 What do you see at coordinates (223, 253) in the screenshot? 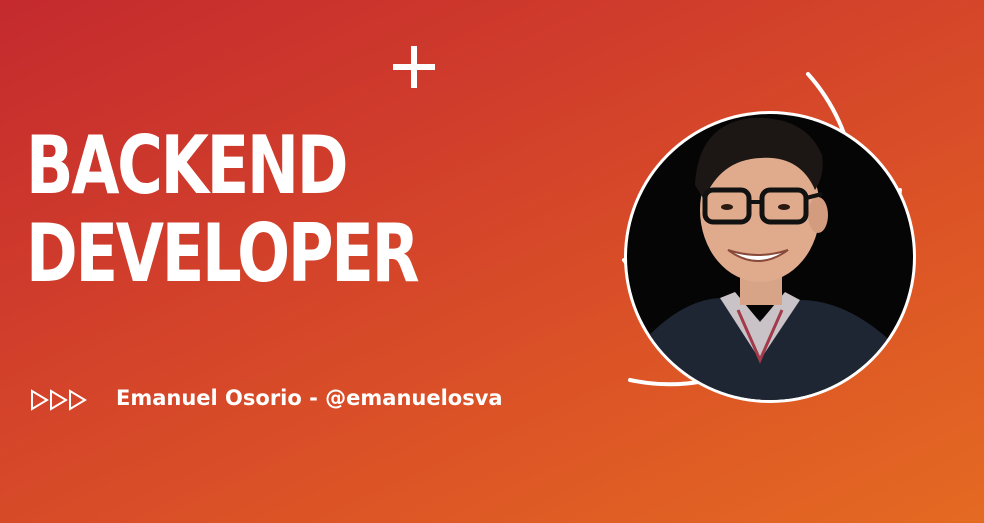
I see `headline-line-2: DEVELOPER` at bounding box center [223, 253].